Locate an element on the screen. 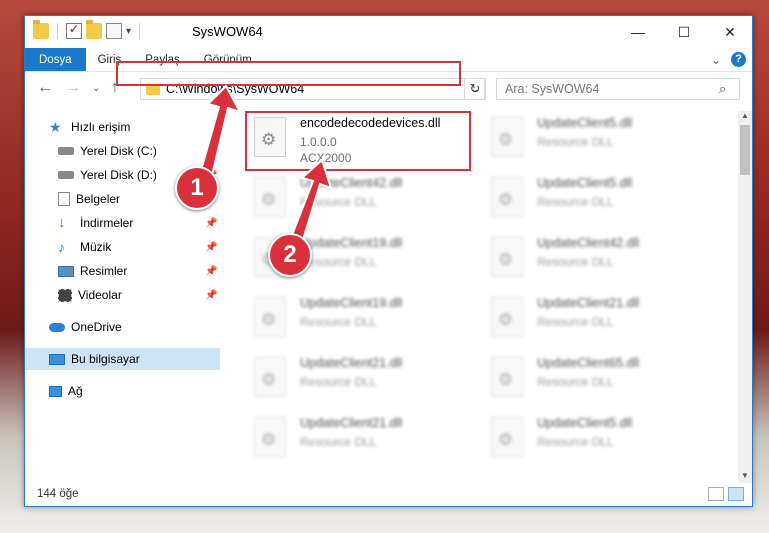 The height and width of the screenshot is (533, 769). callout-arrows is located at coordinates (263, 169).